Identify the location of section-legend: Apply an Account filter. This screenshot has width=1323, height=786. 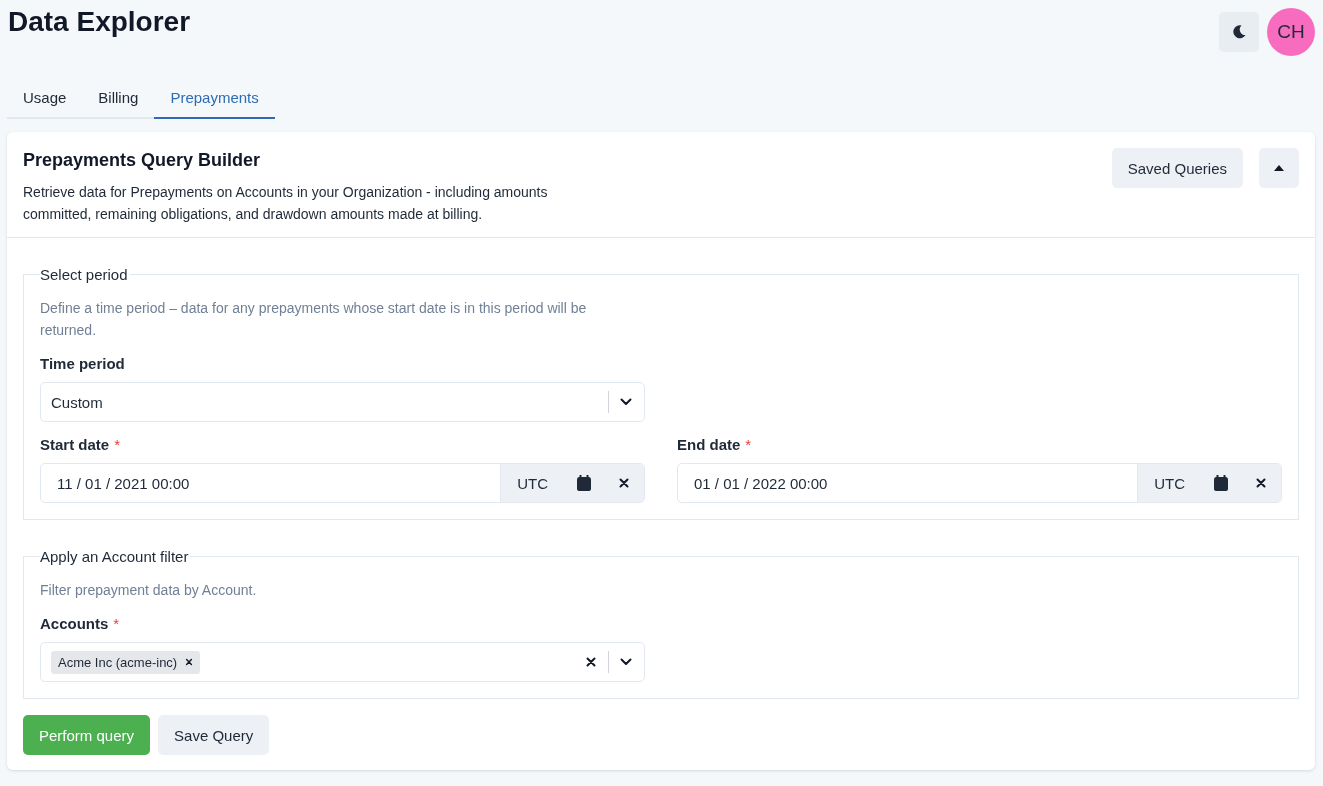
(115, 556).